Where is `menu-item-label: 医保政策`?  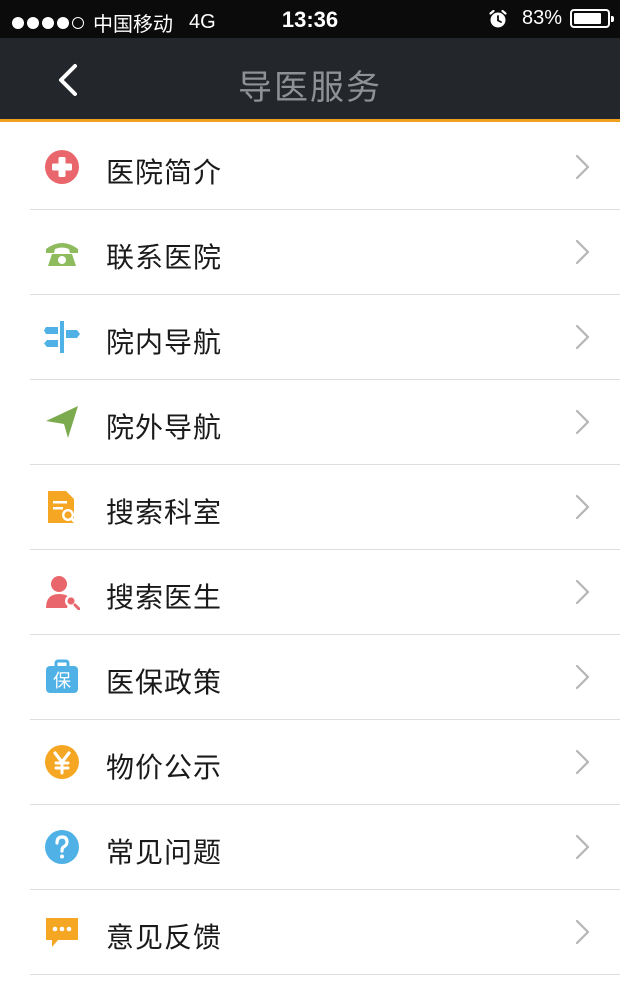 menu-item-label: 医保政策 is located at coordinates (164, 682).